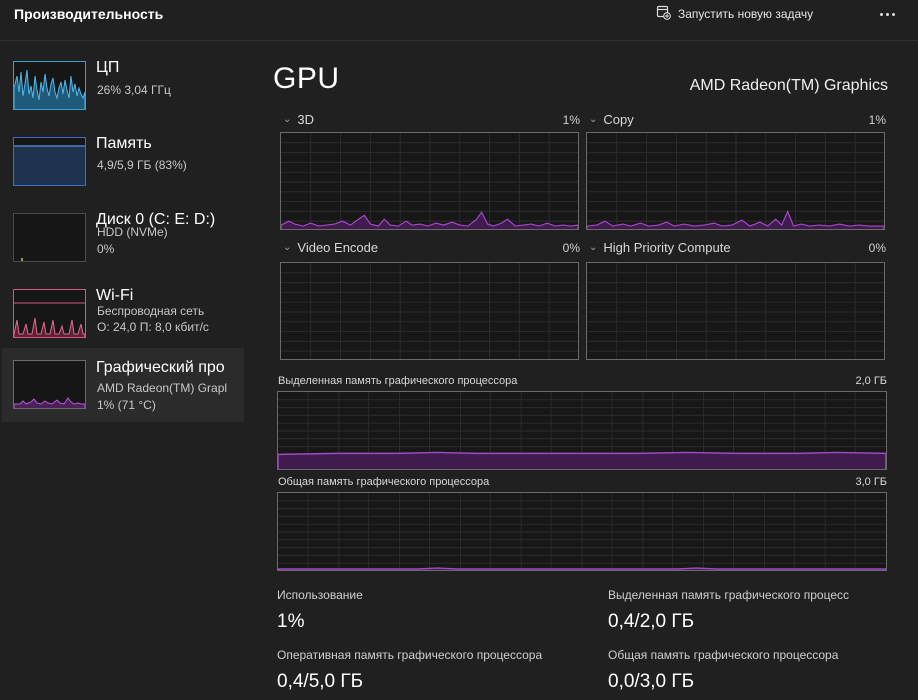 This screenshot has width=918, height=700. What do you see at coordinates (126, 405) in the screenshot?
I see `sidebar-item-detail: 1% (71 °C)` at bounding box center [126, 405].